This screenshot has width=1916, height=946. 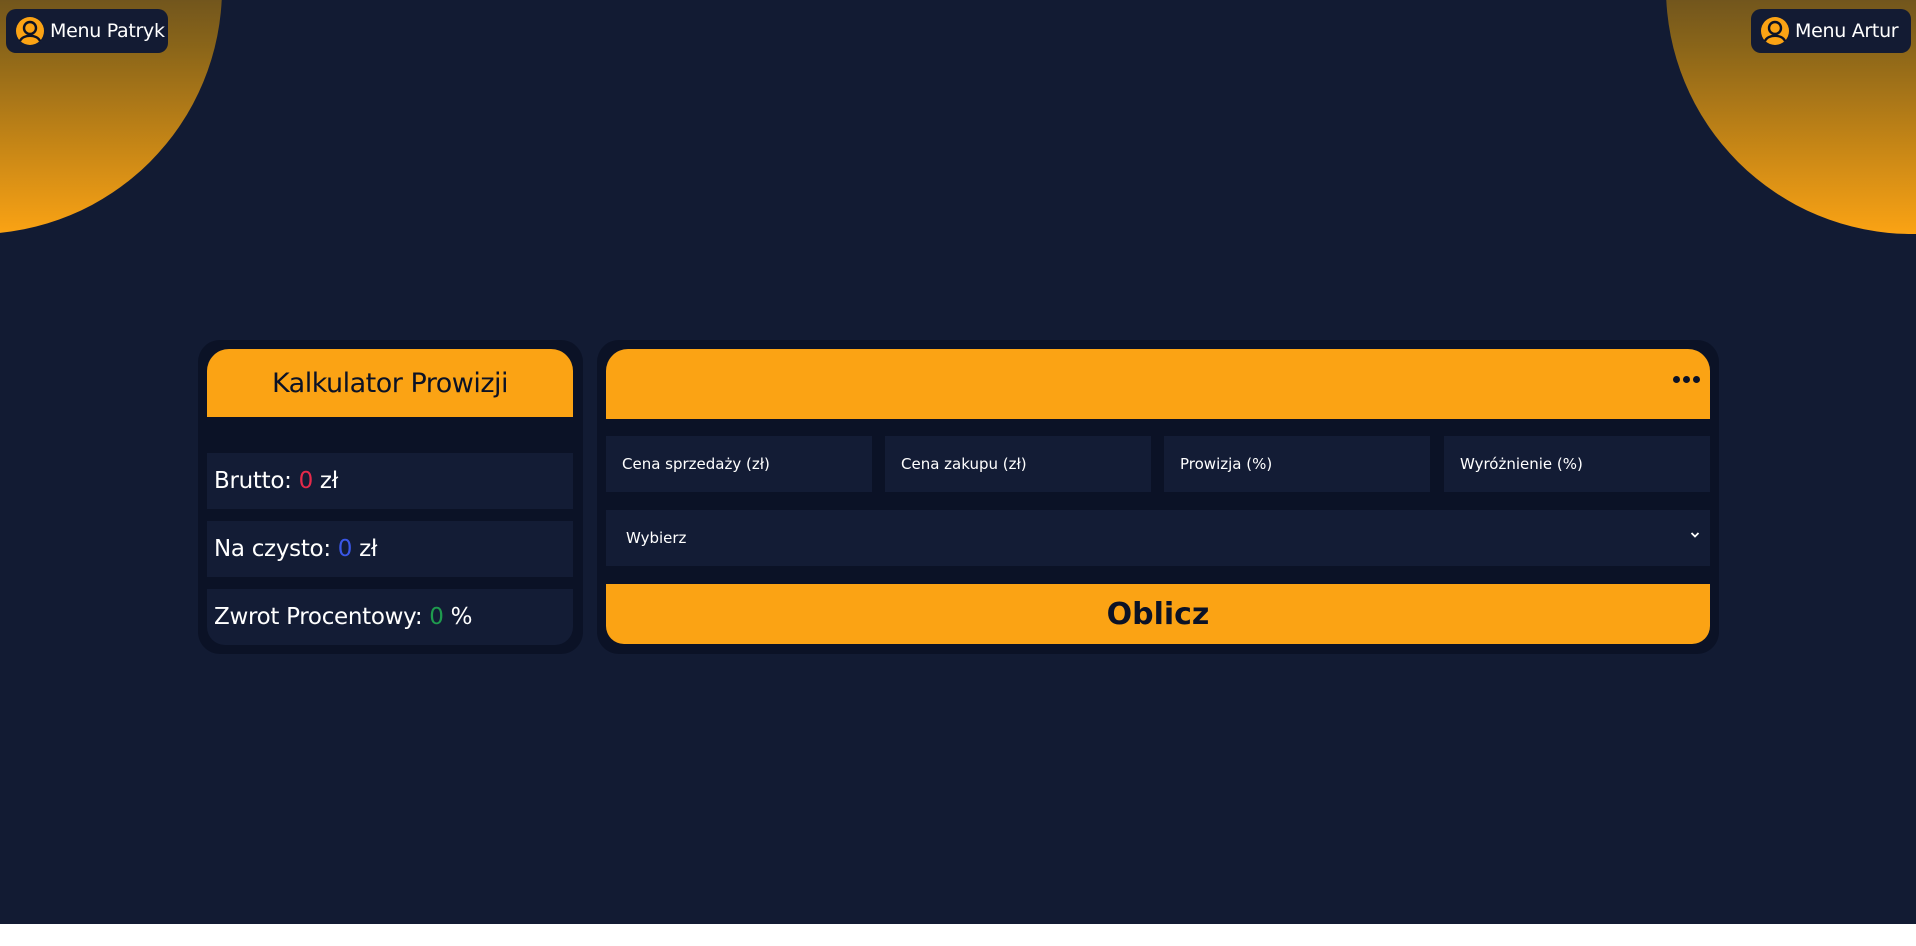 What do you see at coordinates (1577, 464) in the screenshot?
I see `highlight-input` at bounding box center [1577, 464].